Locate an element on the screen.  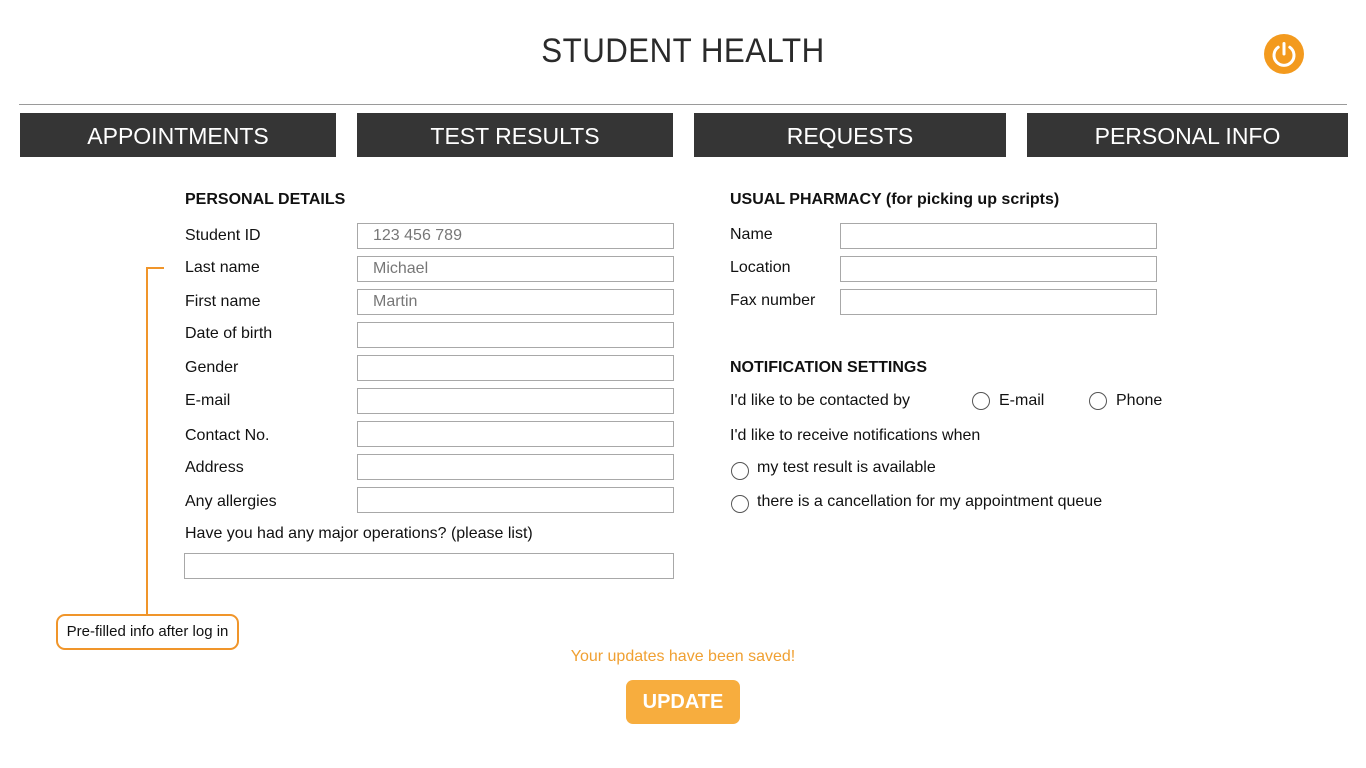
address-field is located at coordinates (515, 467).